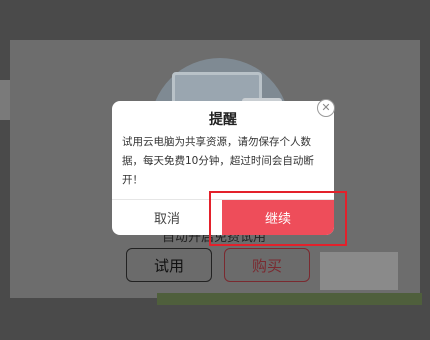 This screenshot has width=430, height=340. I want to click on dialog-message: 试用云电脑为共享资源，请勿保存个人数据，每天免费10分钟，超过时间会自动断开！, so click(218, 161).